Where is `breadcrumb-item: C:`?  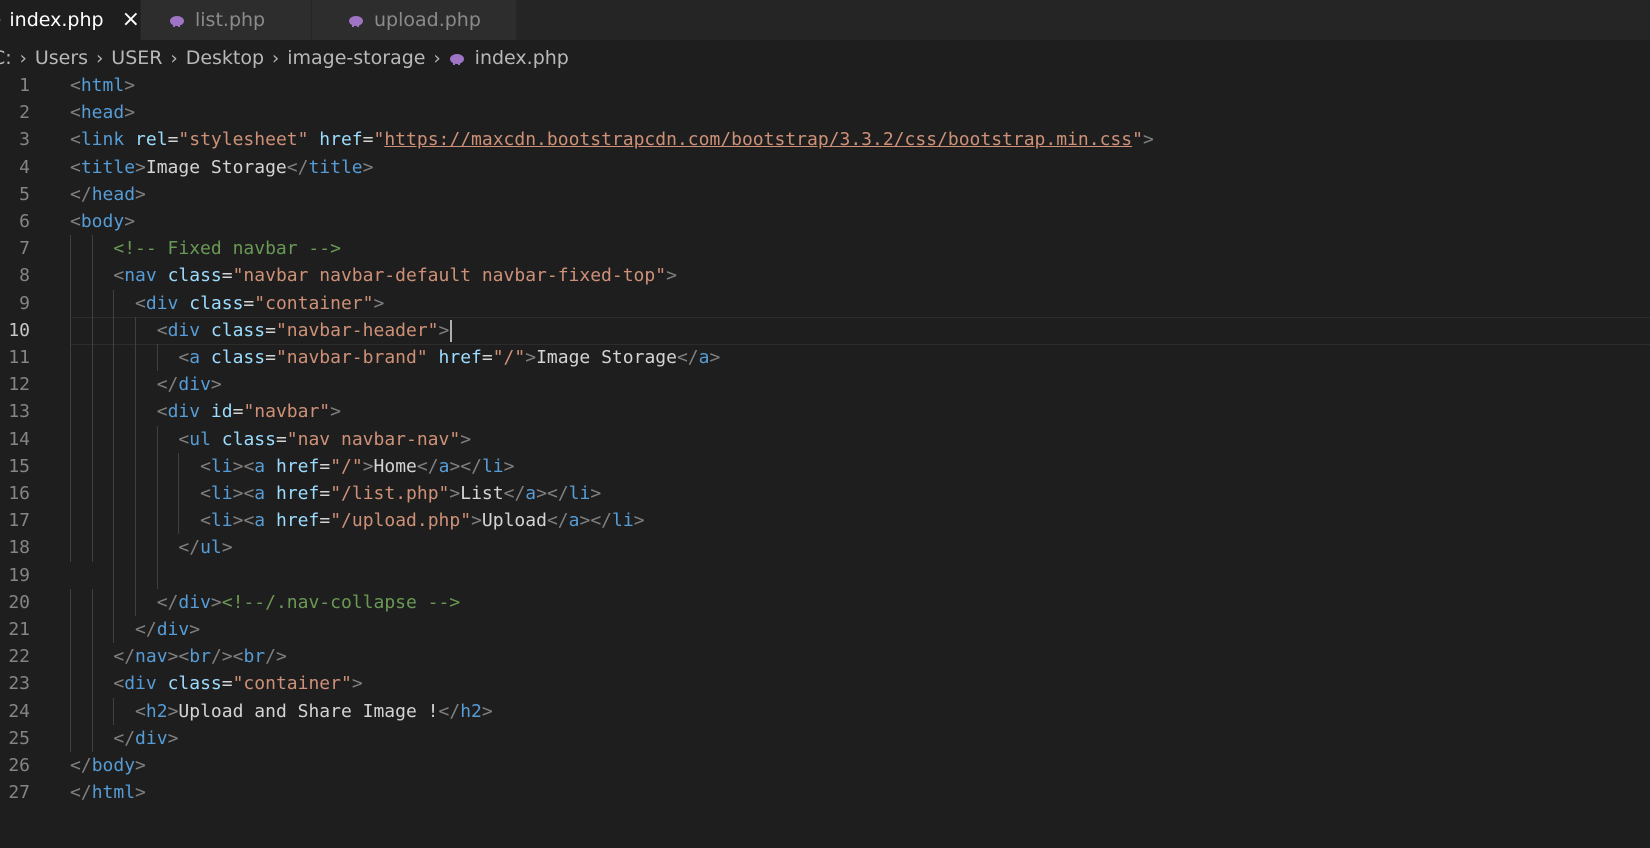
breadcrumb-item: C: is located at coordinates (6, 58).